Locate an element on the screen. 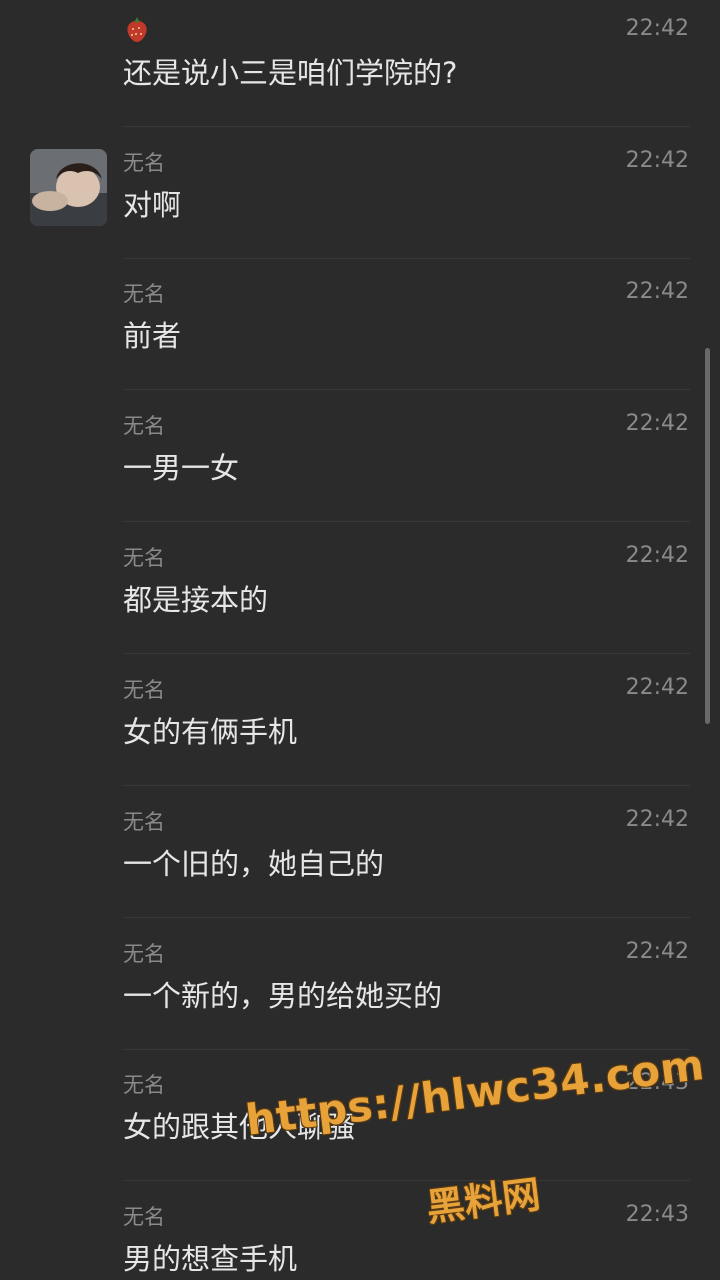  message-text: 一个新的，男的给她买的 is located at coordinates (283, 996).